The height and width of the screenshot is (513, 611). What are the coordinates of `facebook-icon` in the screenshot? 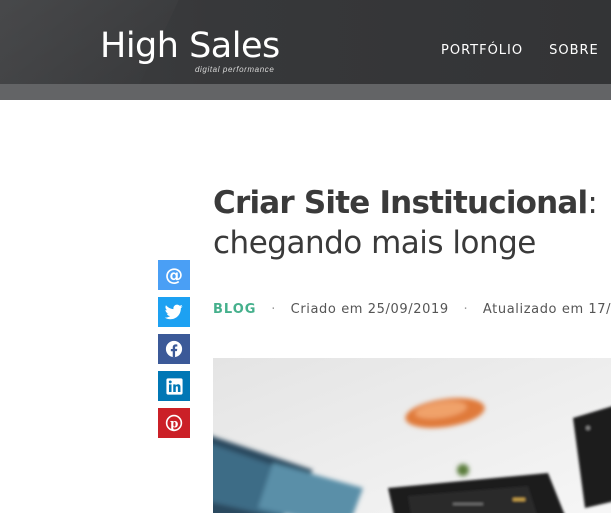 It's located at (174, 349).